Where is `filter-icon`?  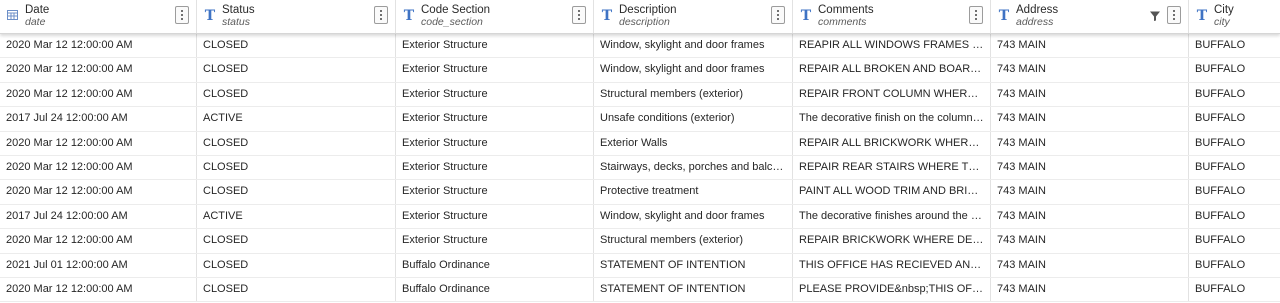
filter-icon is located at coordinates (1155, 15).